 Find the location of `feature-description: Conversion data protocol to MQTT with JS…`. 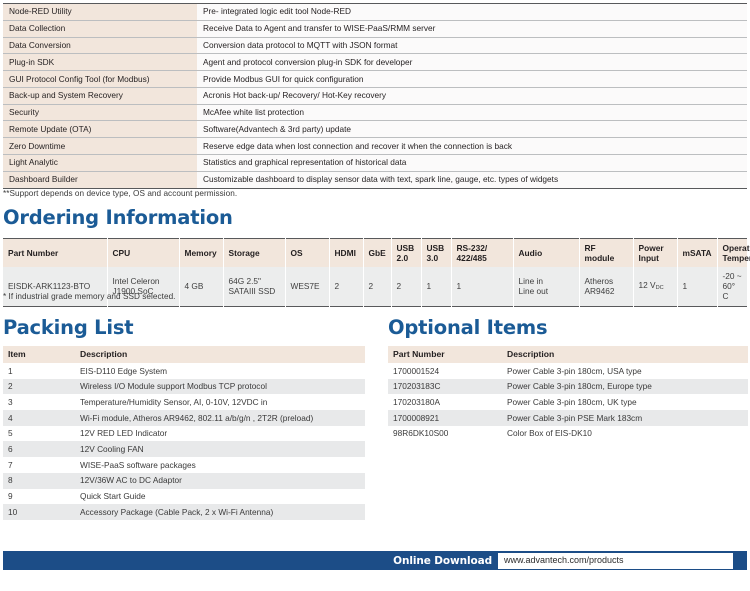

feature-description: Conversion data protocol to MQTT with JS… is located at coordinates (472, 46).